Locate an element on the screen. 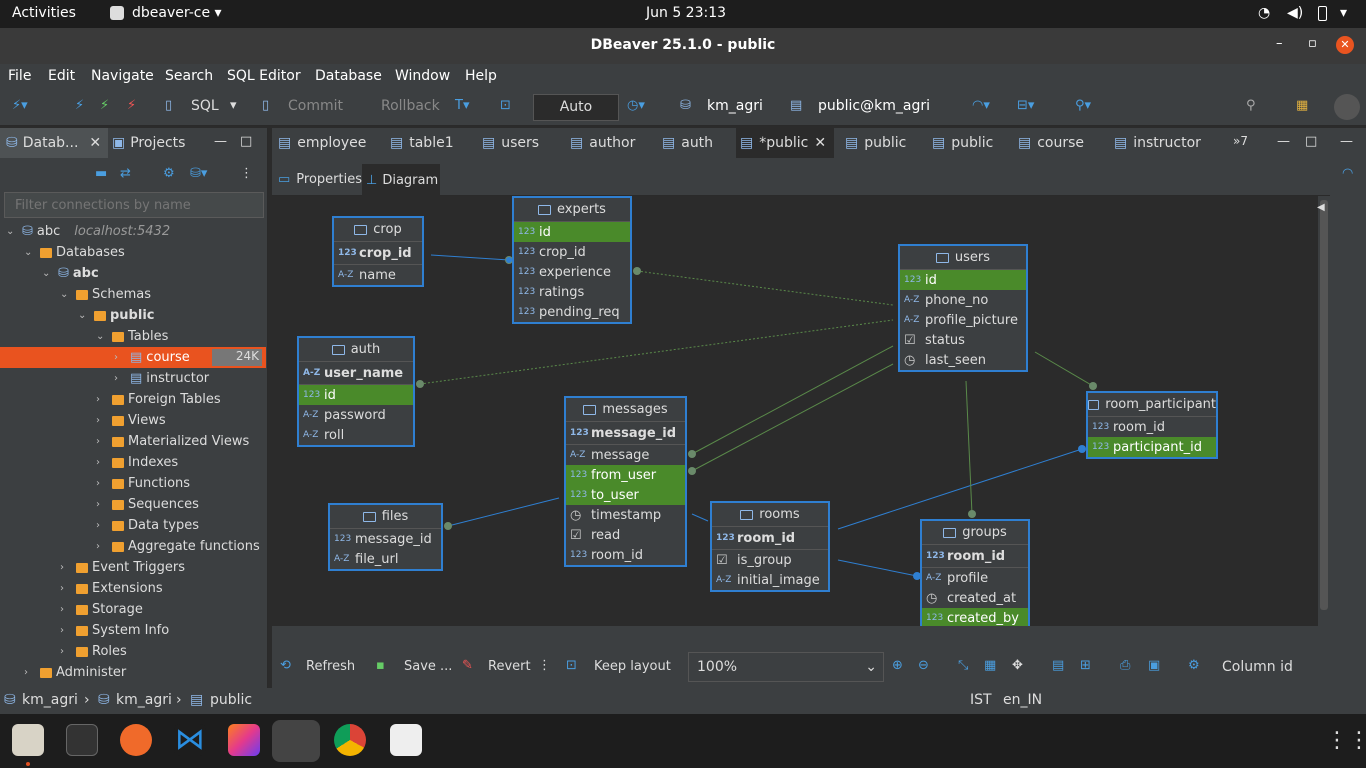 The image size is (1366, 768). system-menu-icon: ▾ is located at coordinates (1343, 13).